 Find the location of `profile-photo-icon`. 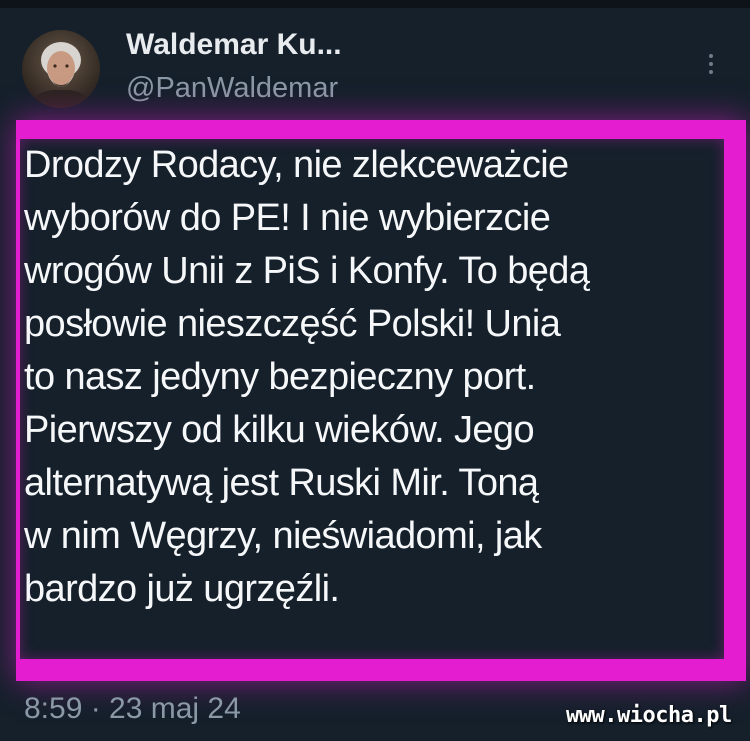

profile-photo-icon is located at coordinates (61, 69).